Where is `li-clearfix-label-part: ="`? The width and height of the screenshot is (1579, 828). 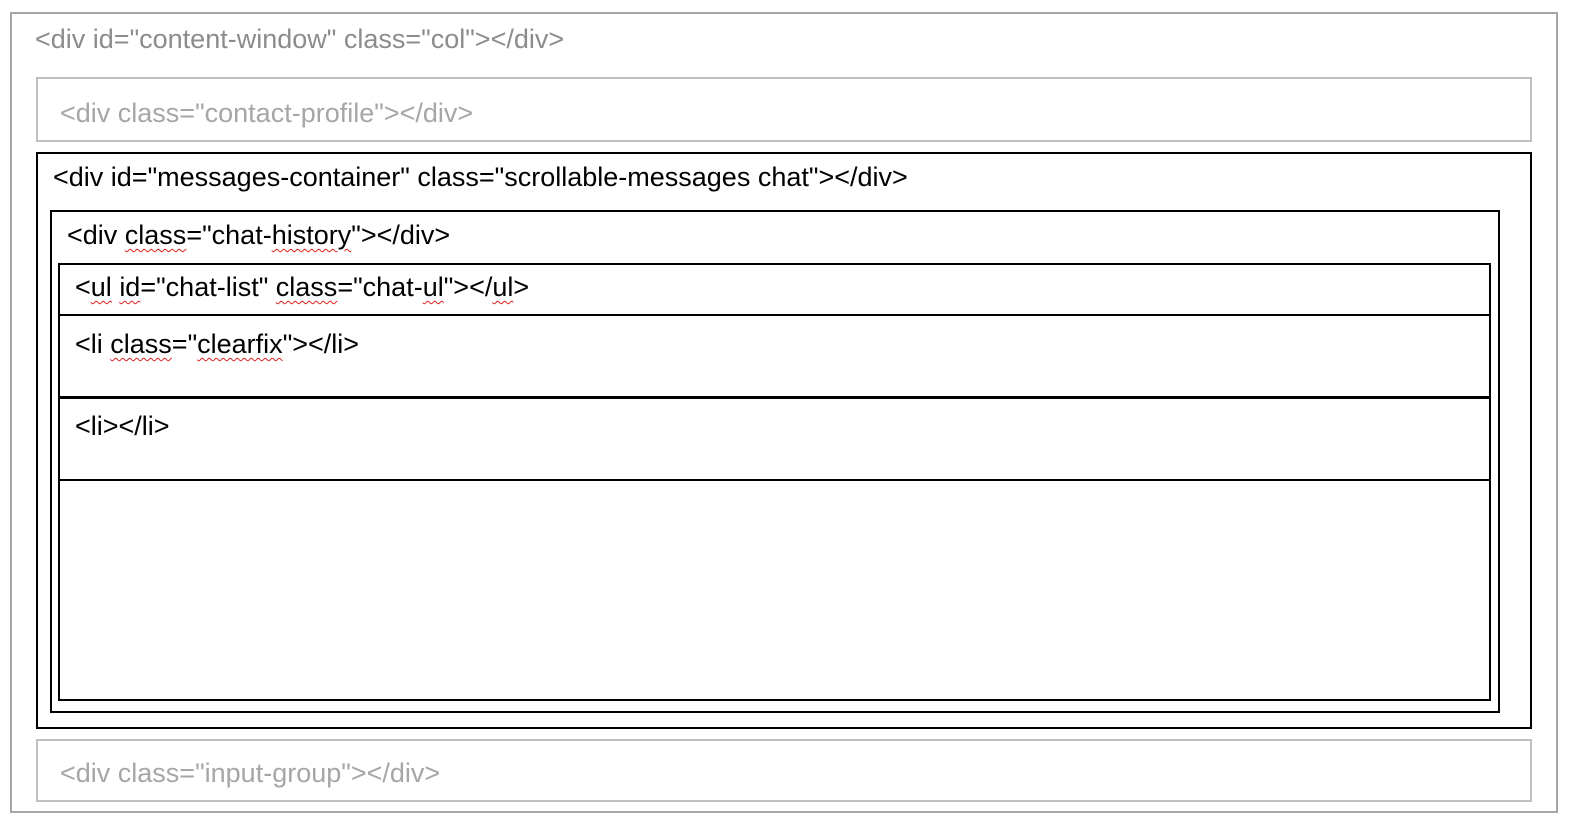 li-clearfix-label-part: =" is located at coordinates (184, 344).